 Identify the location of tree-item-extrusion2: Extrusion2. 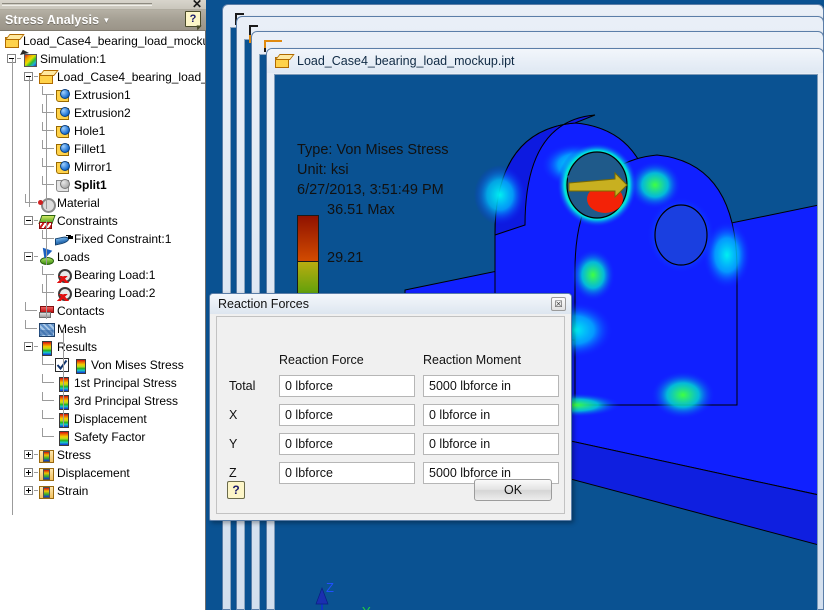
(102, 113).